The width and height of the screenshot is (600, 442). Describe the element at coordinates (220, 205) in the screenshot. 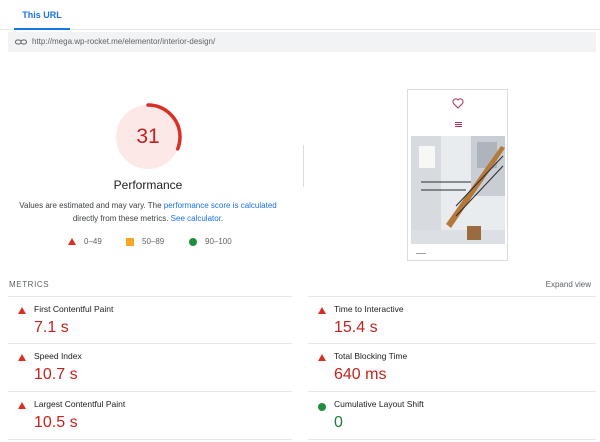

I see `performance-score-link: performance score is calculated` at that location.